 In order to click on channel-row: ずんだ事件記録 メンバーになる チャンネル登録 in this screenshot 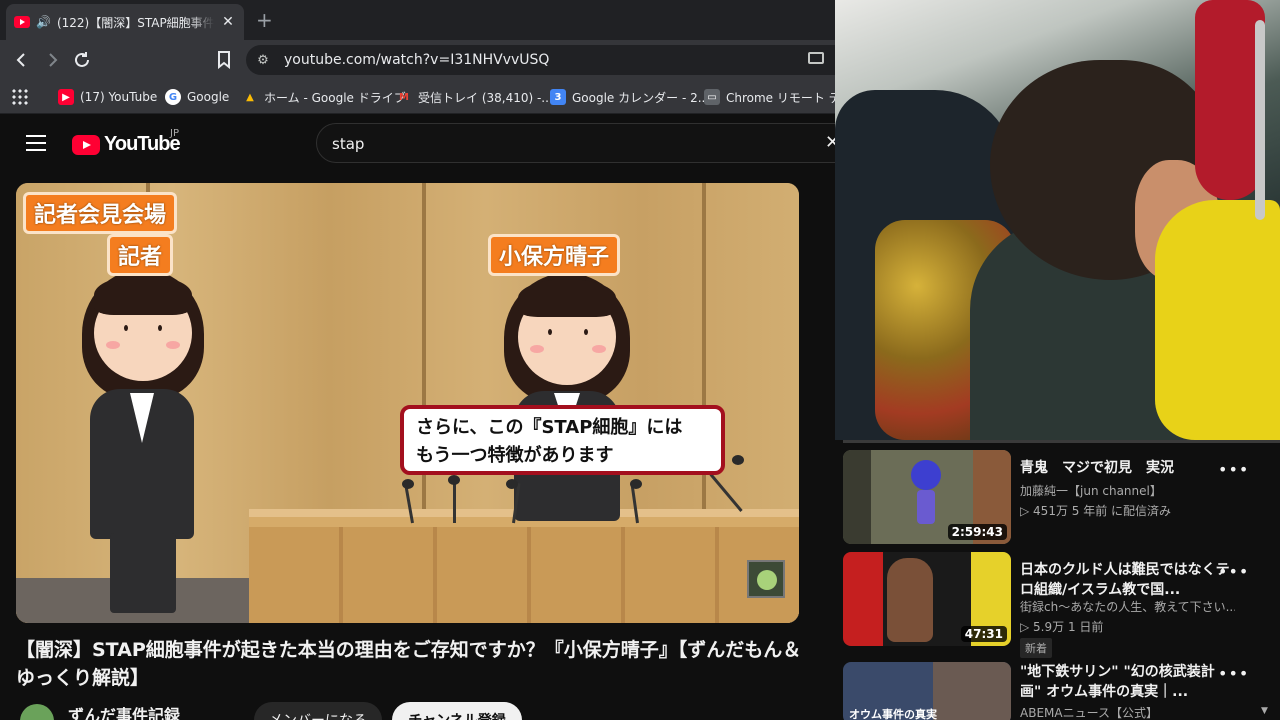, I will do `click(416, 710)`.